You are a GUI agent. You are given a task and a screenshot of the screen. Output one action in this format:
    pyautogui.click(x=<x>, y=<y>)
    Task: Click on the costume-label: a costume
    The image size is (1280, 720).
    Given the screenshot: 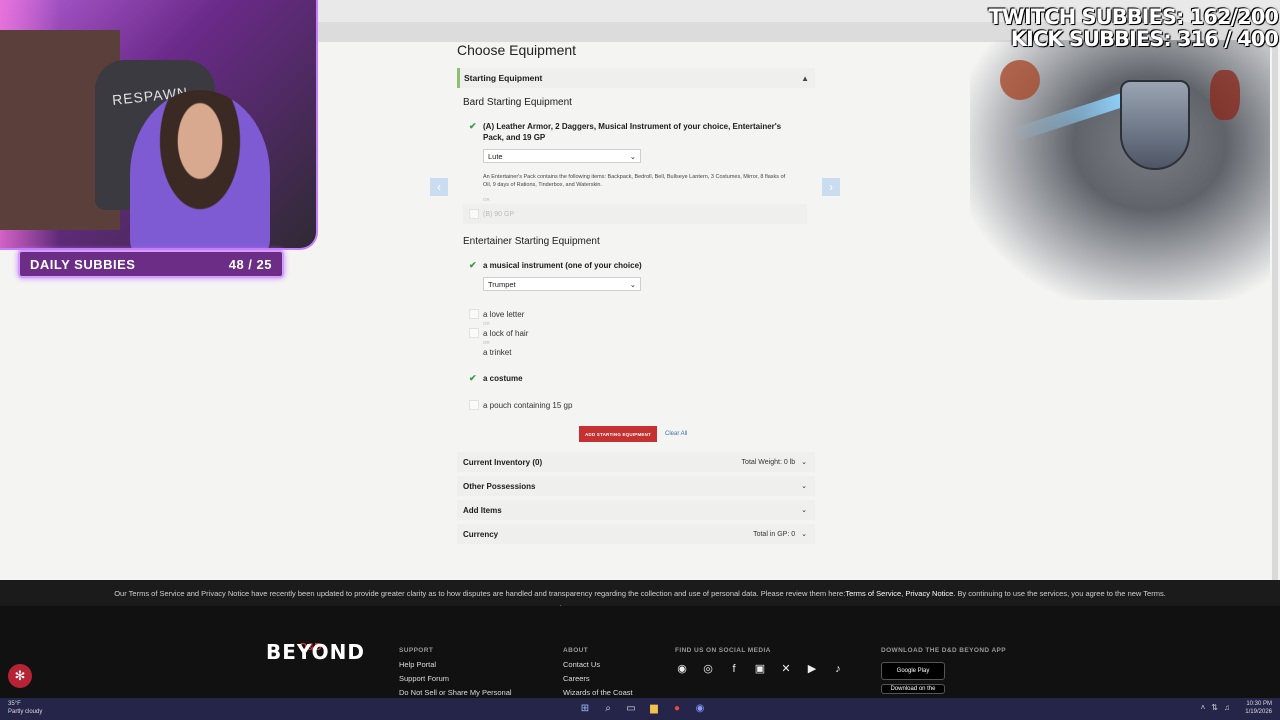 What is the action you would take?
    pyautogui.click(x=503, y=378)
    